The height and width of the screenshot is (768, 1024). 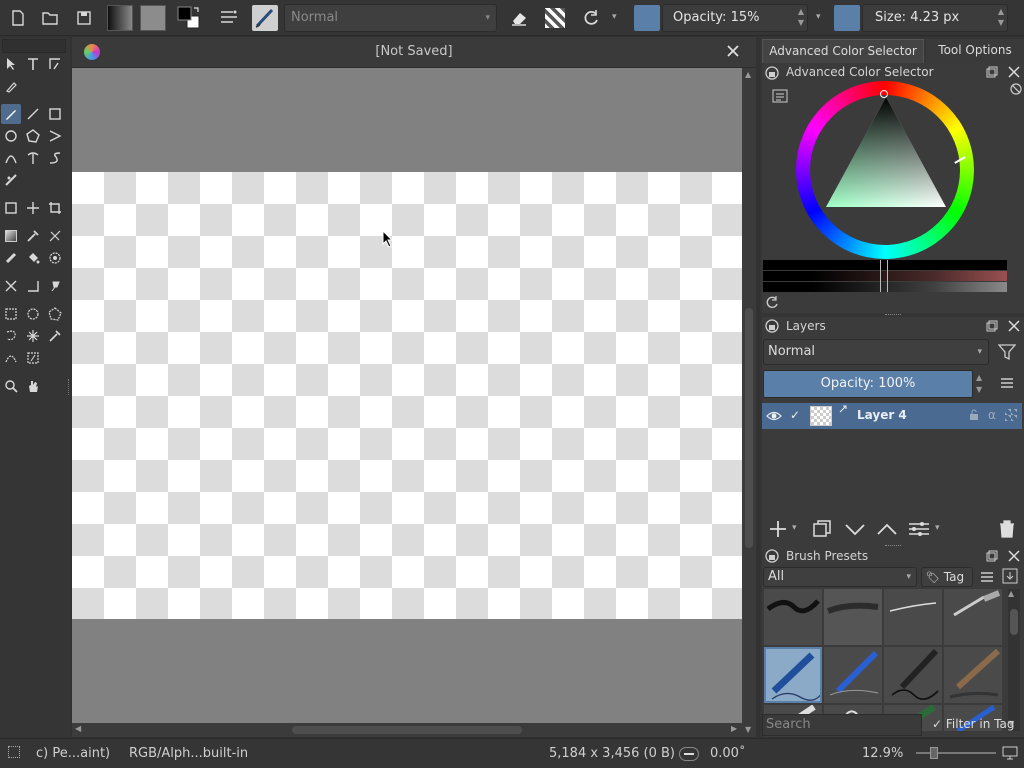 What do you see at coordinates (84, 18) in the screenshot?
I see `save-icon` at bounding box center [84, 18].